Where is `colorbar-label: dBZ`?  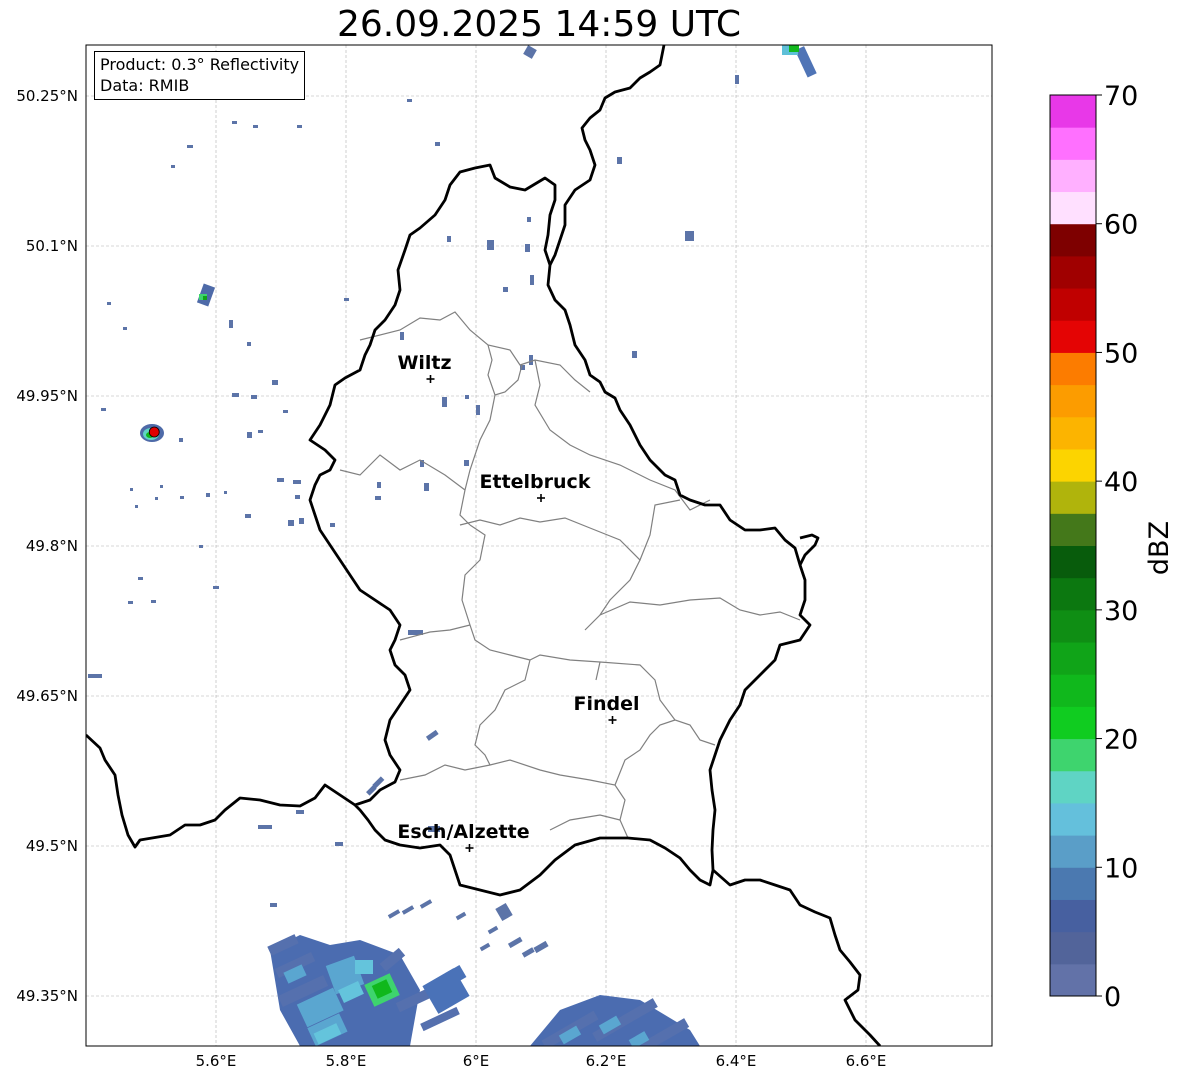 colorbar-label: dBZ is located at coordinates (1159, 548).